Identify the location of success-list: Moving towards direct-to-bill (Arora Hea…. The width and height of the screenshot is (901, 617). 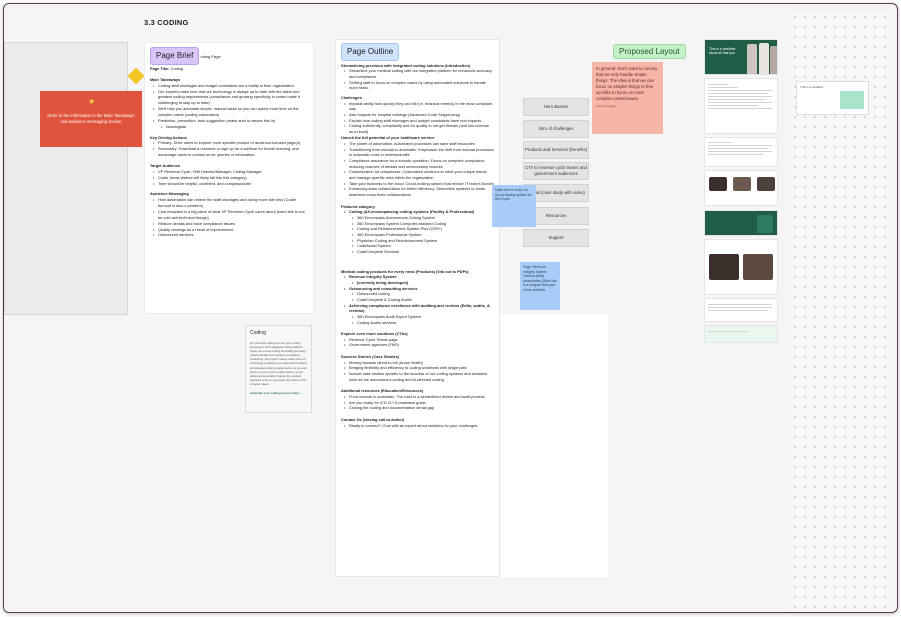
(417, 371).